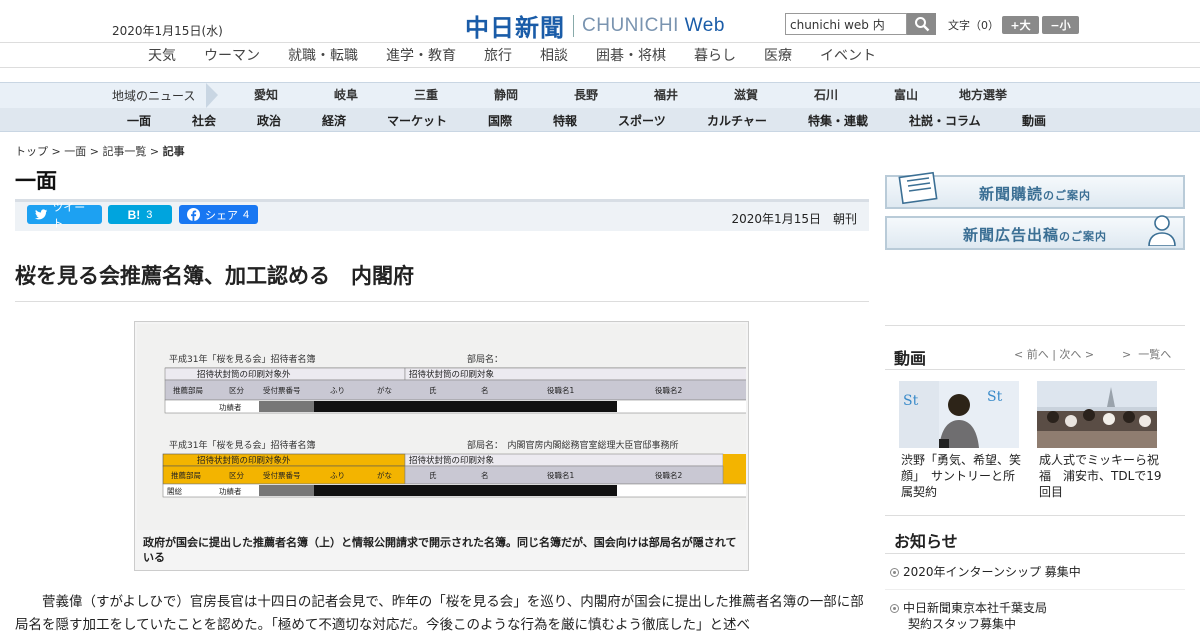  I want to click on regional-item: 静岡, so click(506, 94).